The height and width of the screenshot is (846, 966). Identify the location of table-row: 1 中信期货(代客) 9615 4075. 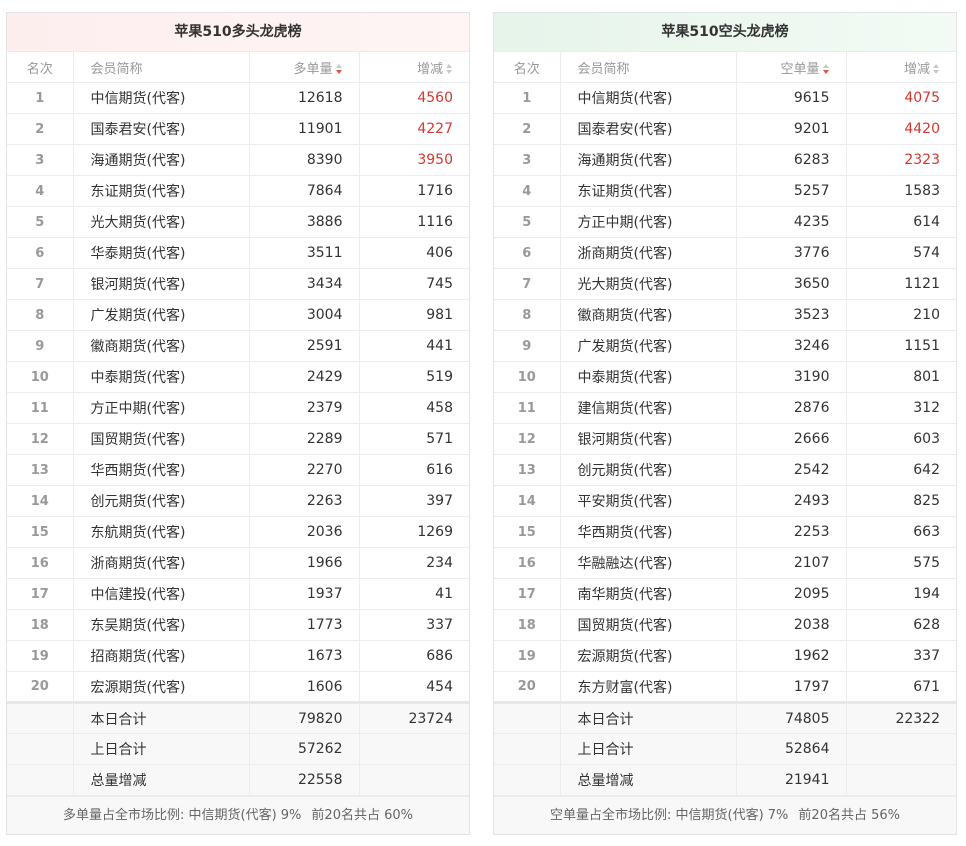
(725, 98).